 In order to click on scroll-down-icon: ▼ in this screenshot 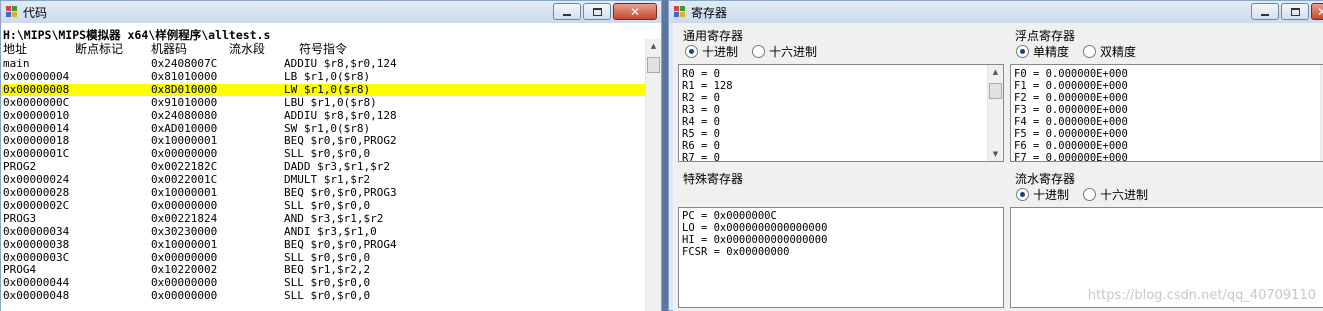, I will do `click(995, 154)`.